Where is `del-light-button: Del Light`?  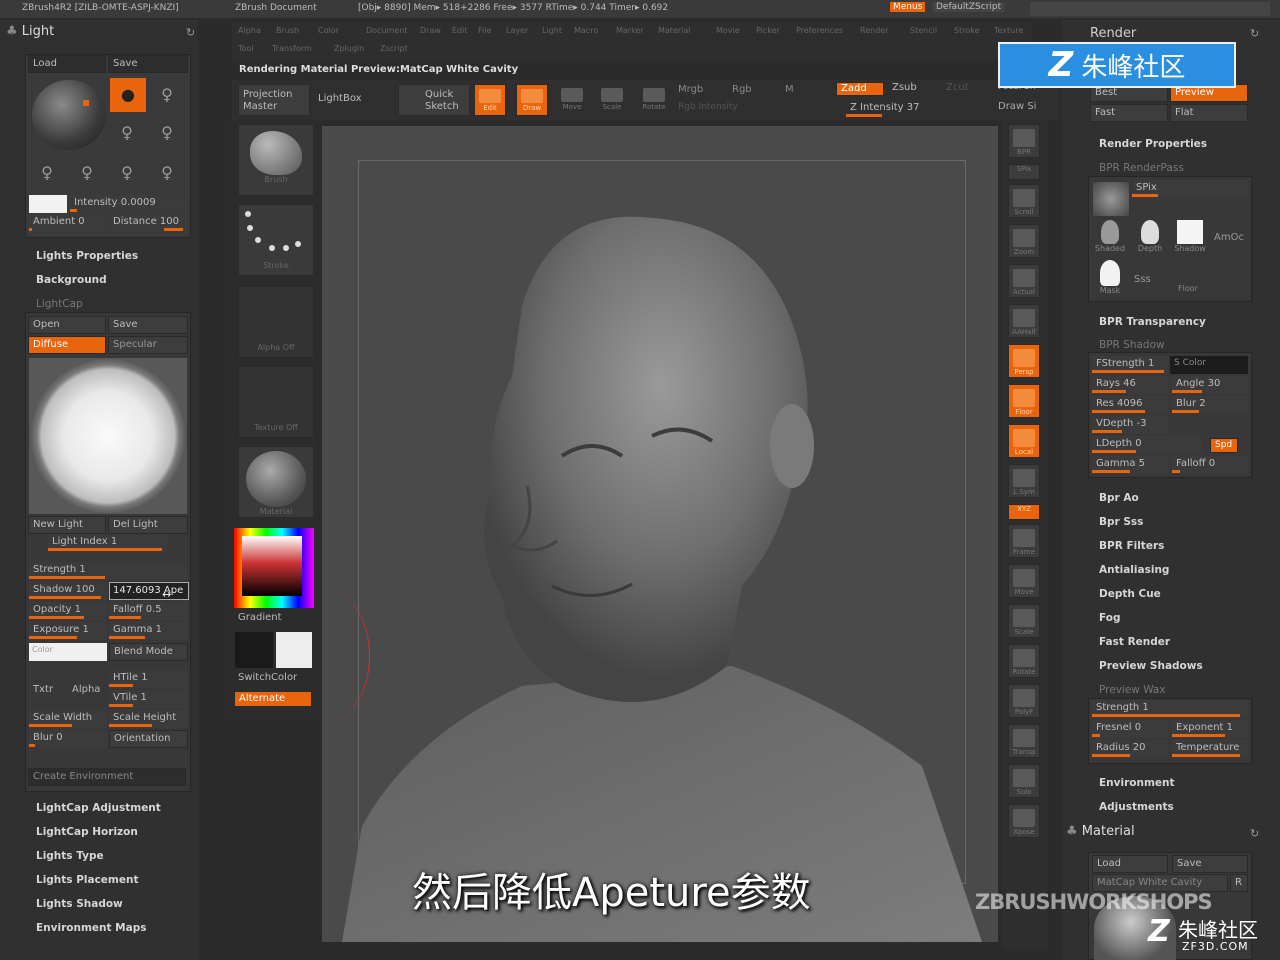 del-light-button: Del Light is located at coordinates (148, 525).